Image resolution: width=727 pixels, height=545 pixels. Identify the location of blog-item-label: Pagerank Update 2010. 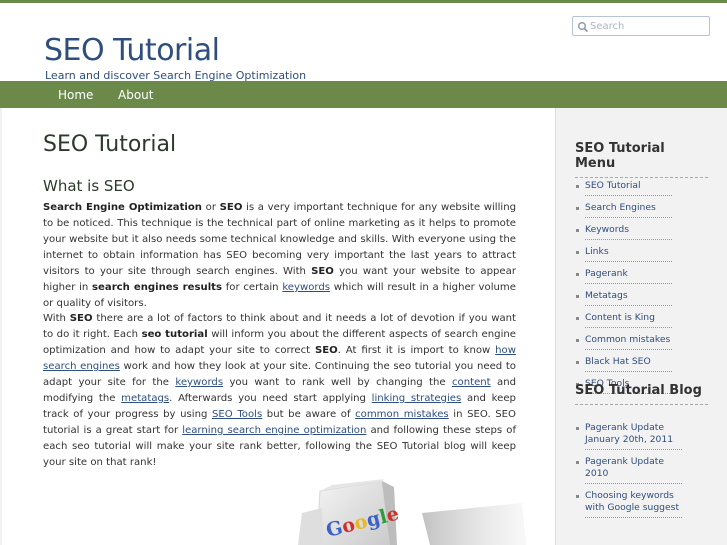
(633, 470).